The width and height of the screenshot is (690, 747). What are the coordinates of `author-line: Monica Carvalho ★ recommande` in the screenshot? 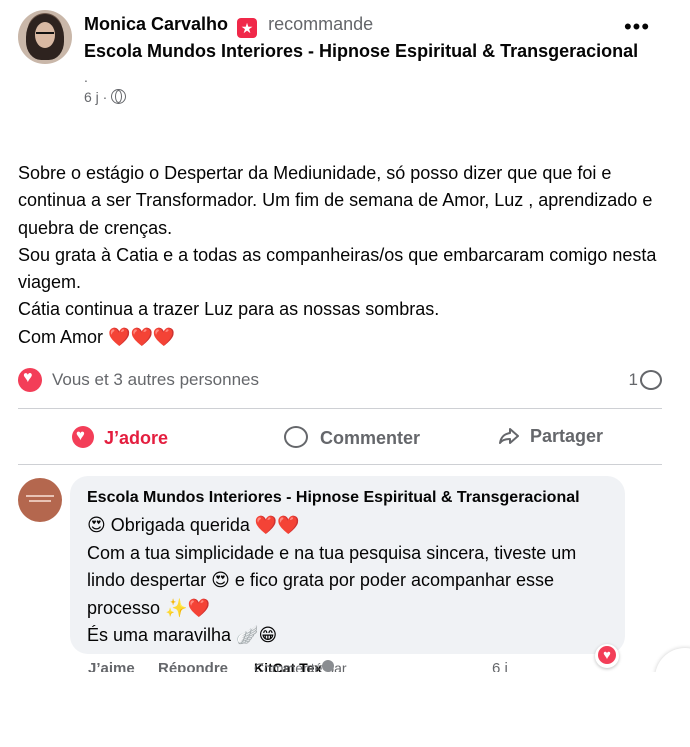 It's located at (364, 25).